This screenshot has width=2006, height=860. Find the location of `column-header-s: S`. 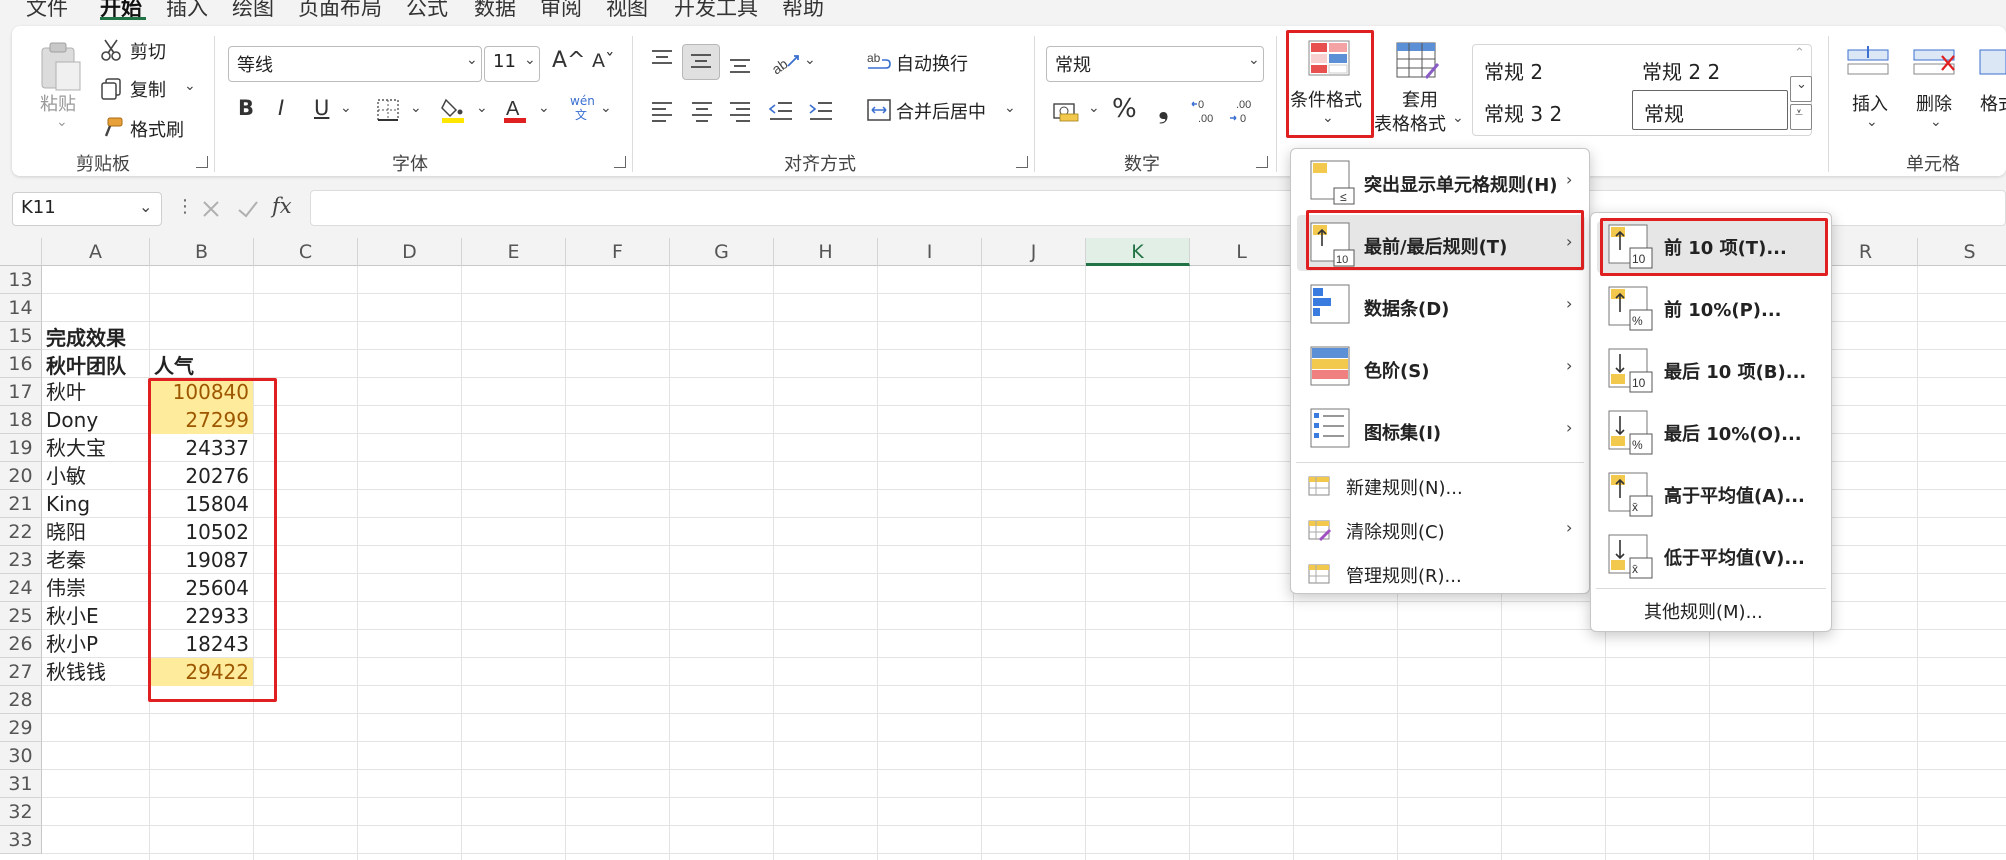

column-header-s: S is located at coordinates (1962, 252).